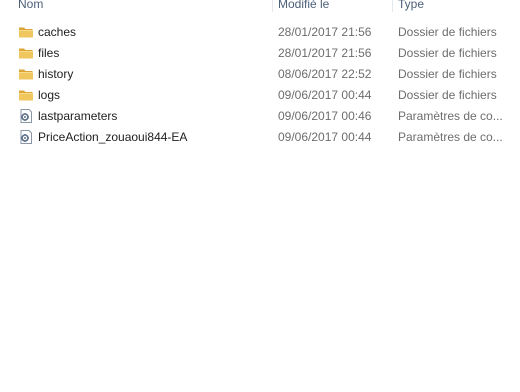 The height and width of the screenshot is (392, 520). I want to click on file-name: PriceAction_zouaoui844-EA, so click(113, 137).